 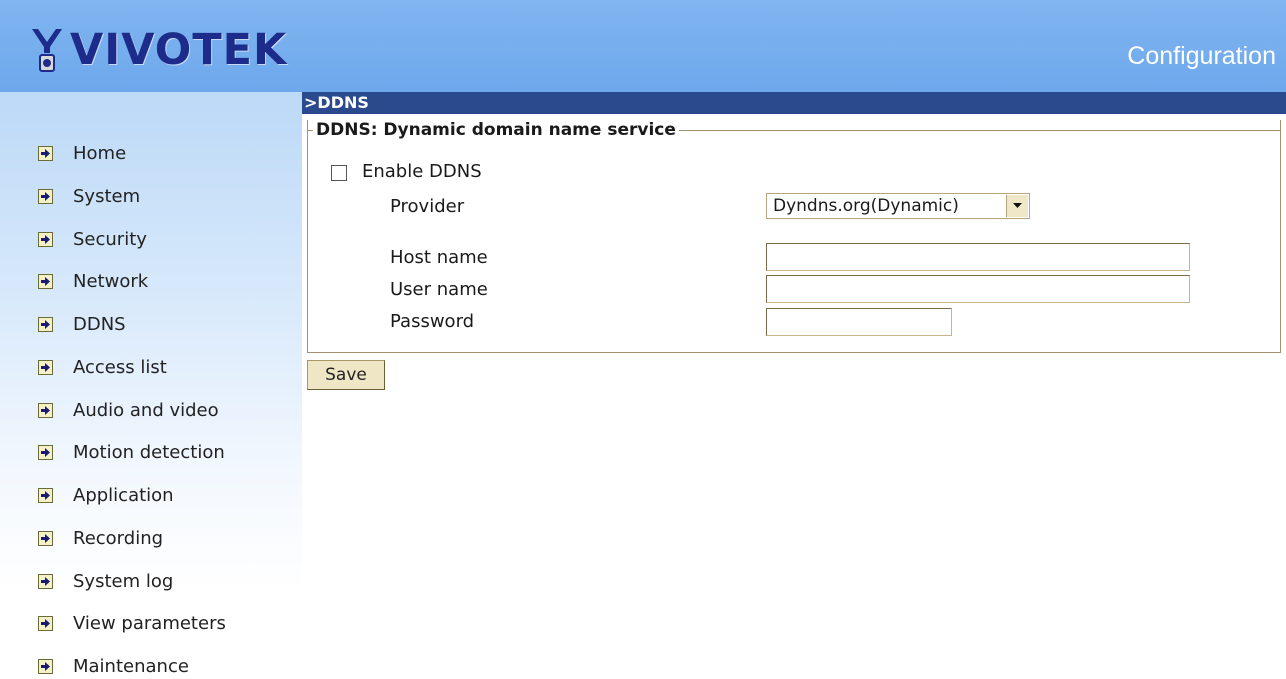 What do you see at coordinates (794, 103) in the screenshot?
I see `section-title-bar: >DDNS` at bounding box center [794, 103].